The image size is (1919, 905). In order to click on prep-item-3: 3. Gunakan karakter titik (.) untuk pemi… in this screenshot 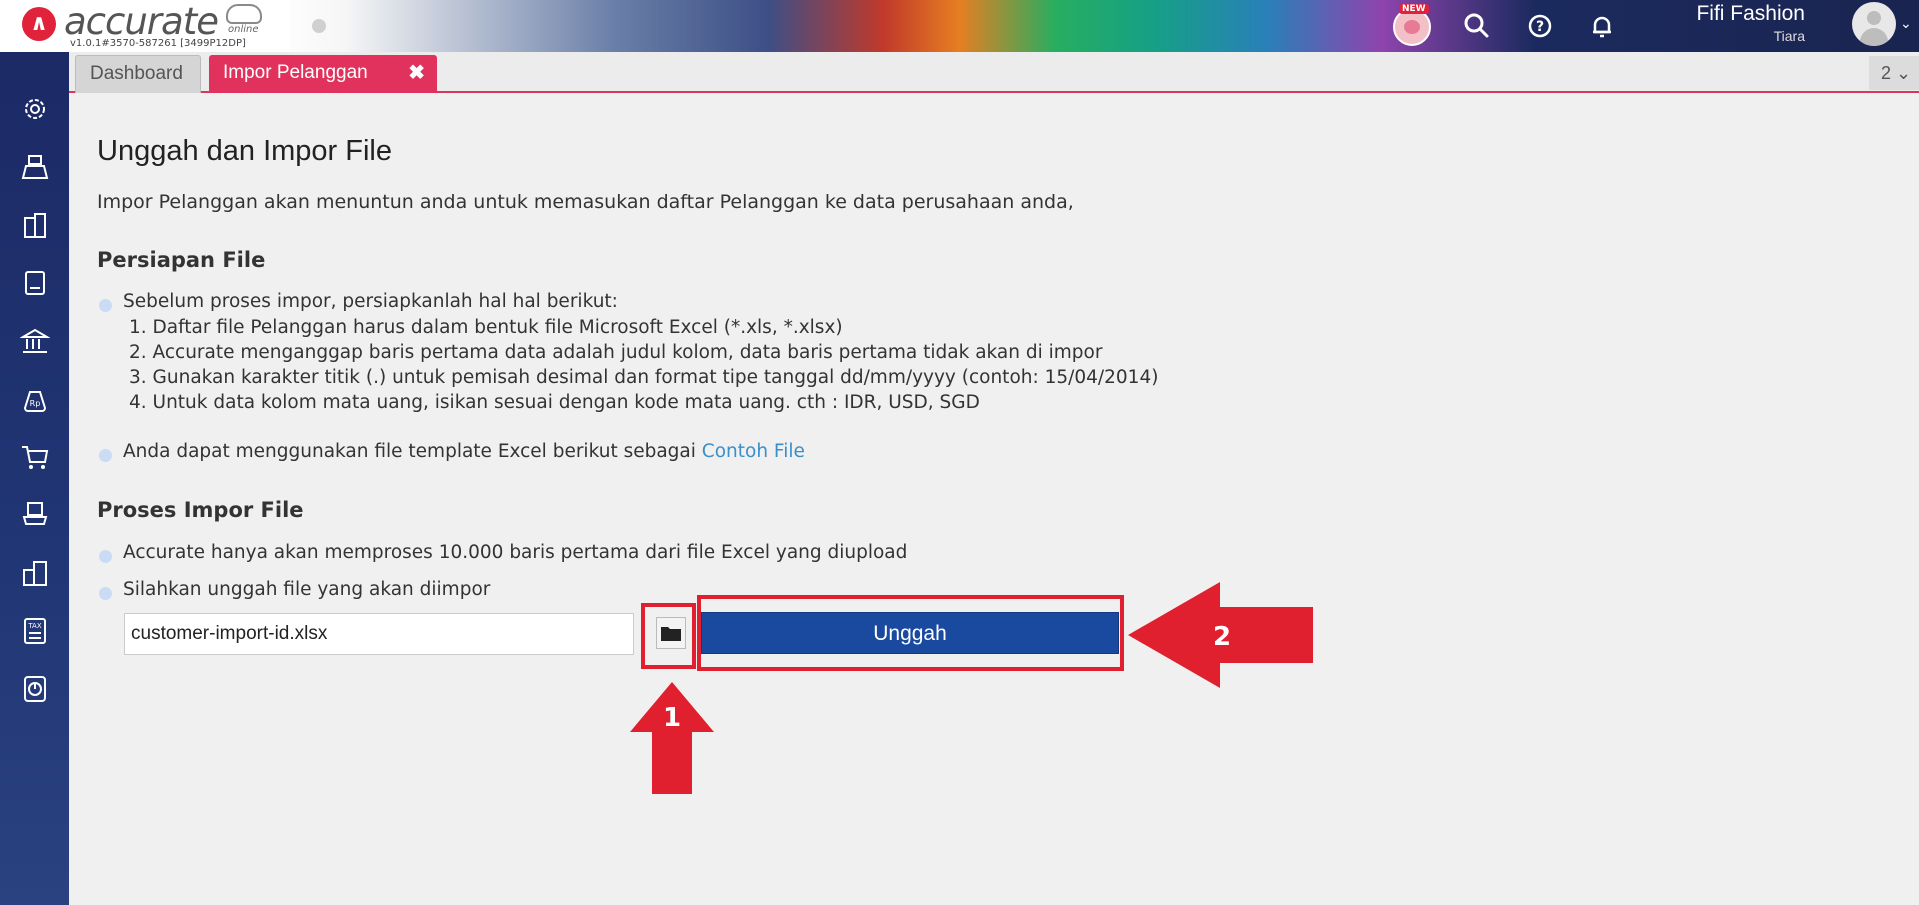, I will do `click(644, 377)`.